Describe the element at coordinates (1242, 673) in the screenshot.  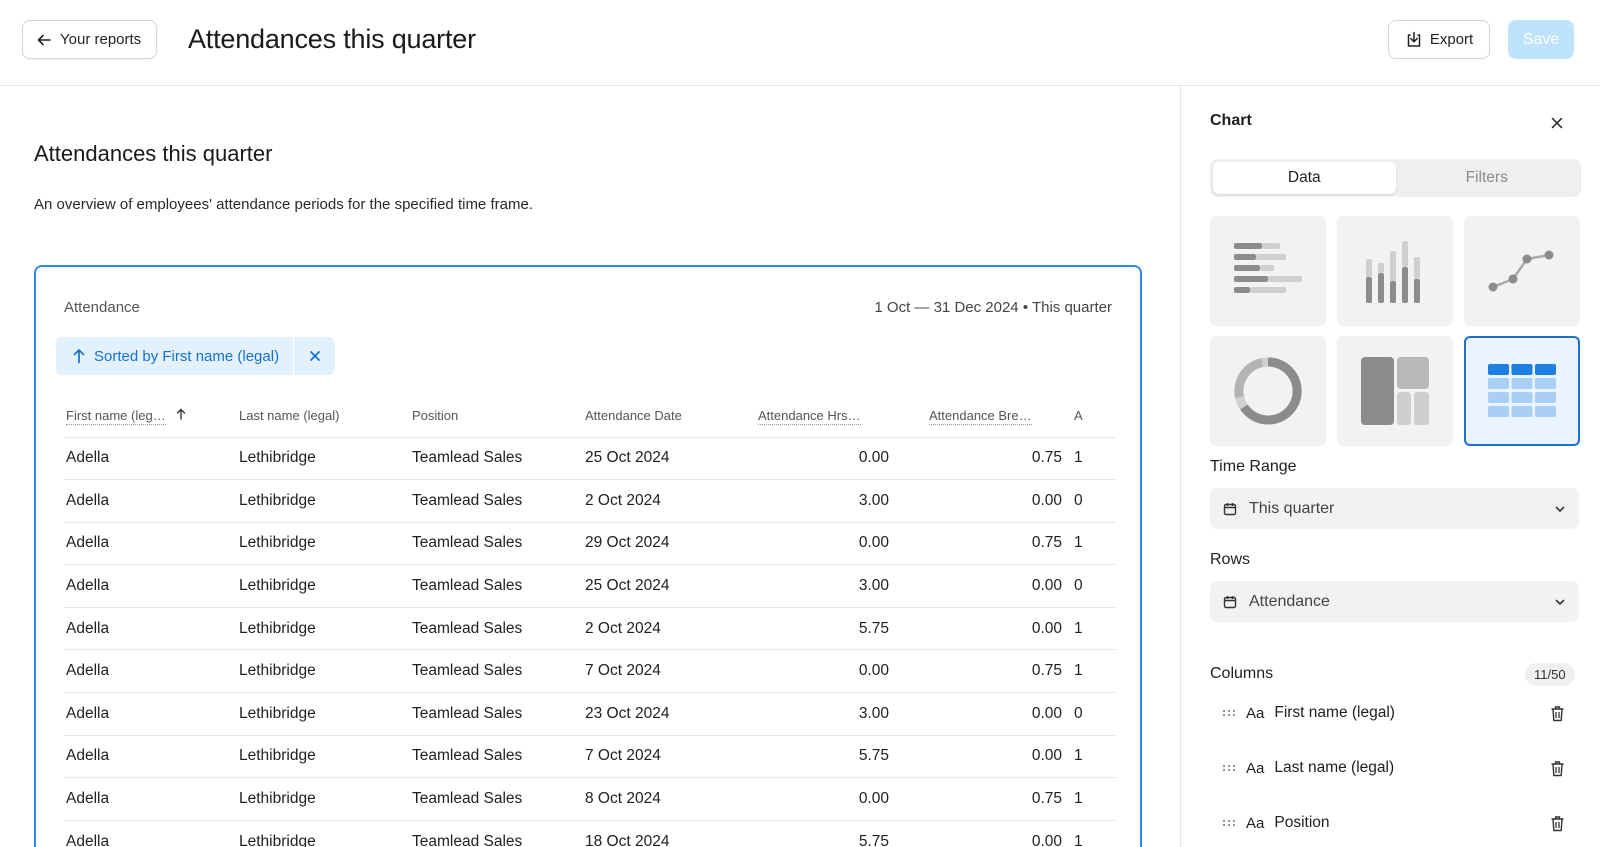
I see `columns-label: Columns` at that location.